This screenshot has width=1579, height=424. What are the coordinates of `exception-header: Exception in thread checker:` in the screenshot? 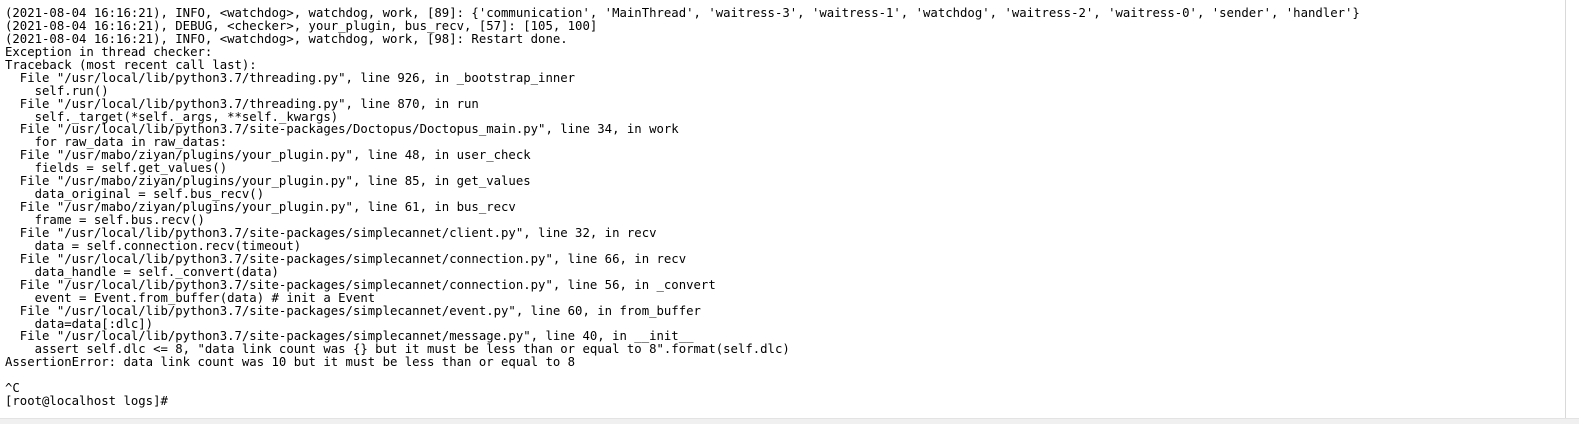 It's located at (109, 51).